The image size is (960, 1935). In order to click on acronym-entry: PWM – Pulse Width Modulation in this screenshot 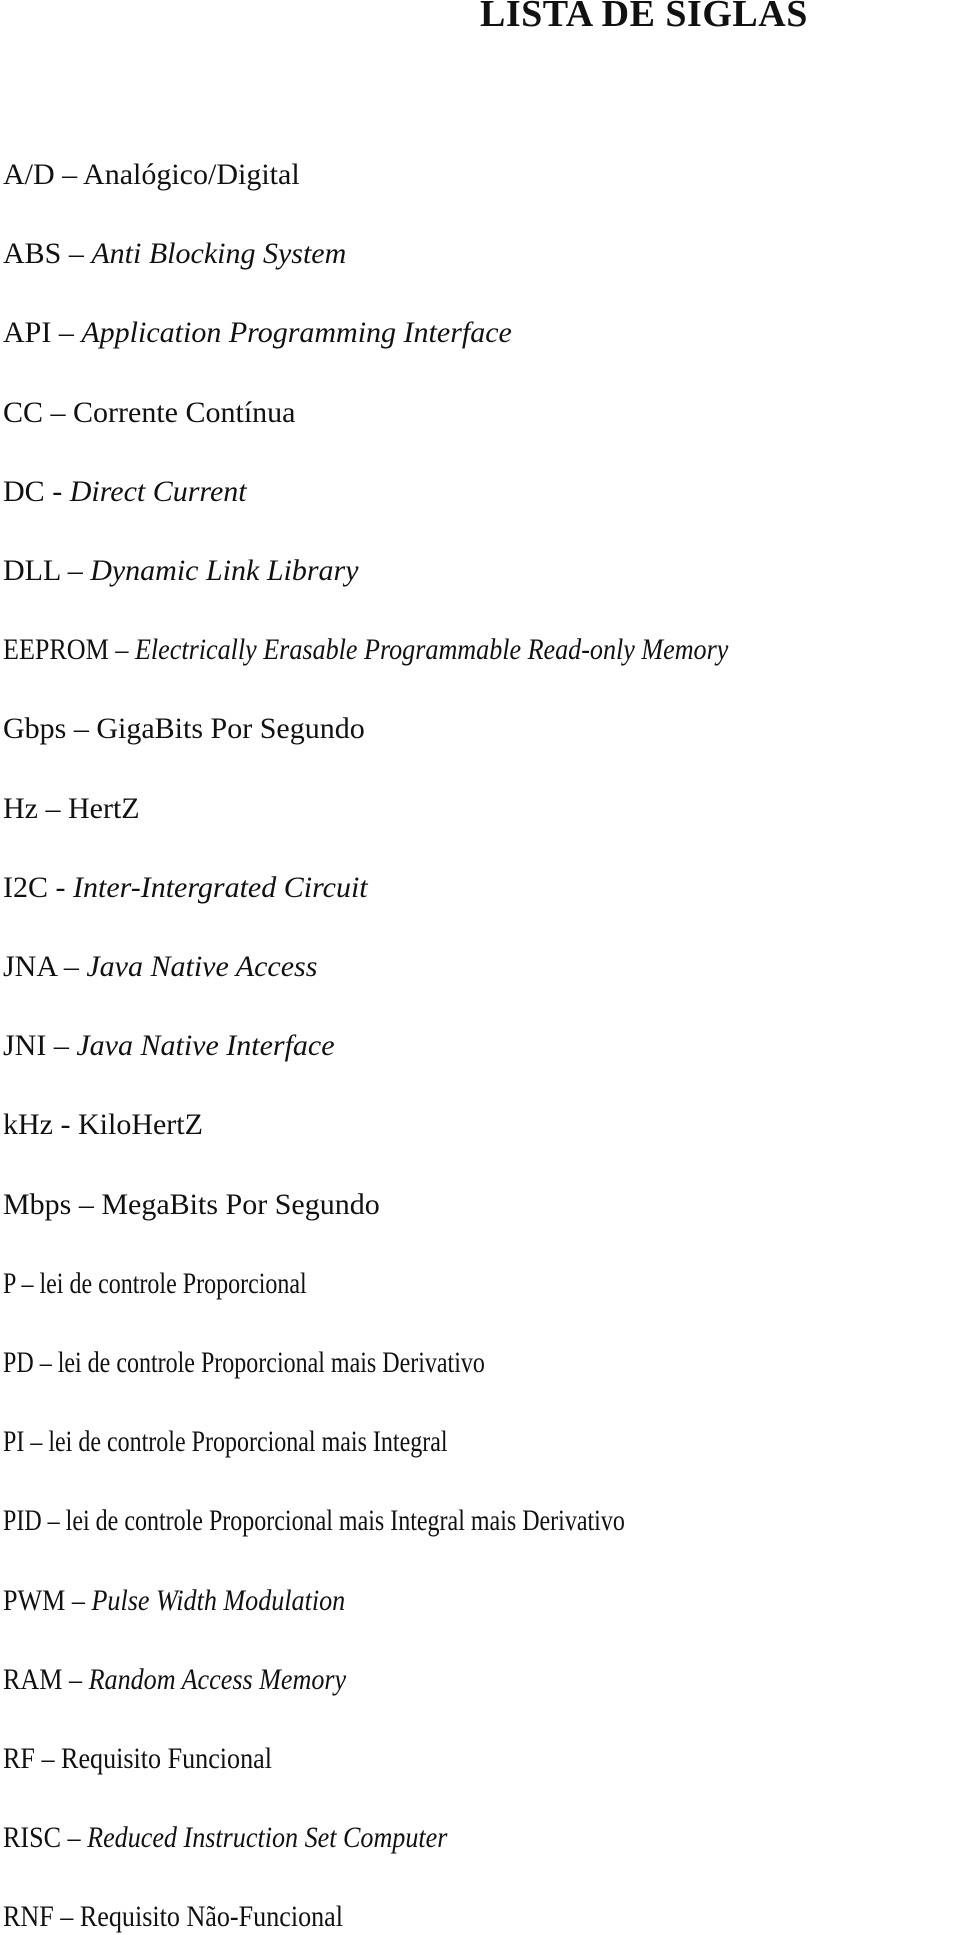, I will do `click(174, 1601)`.